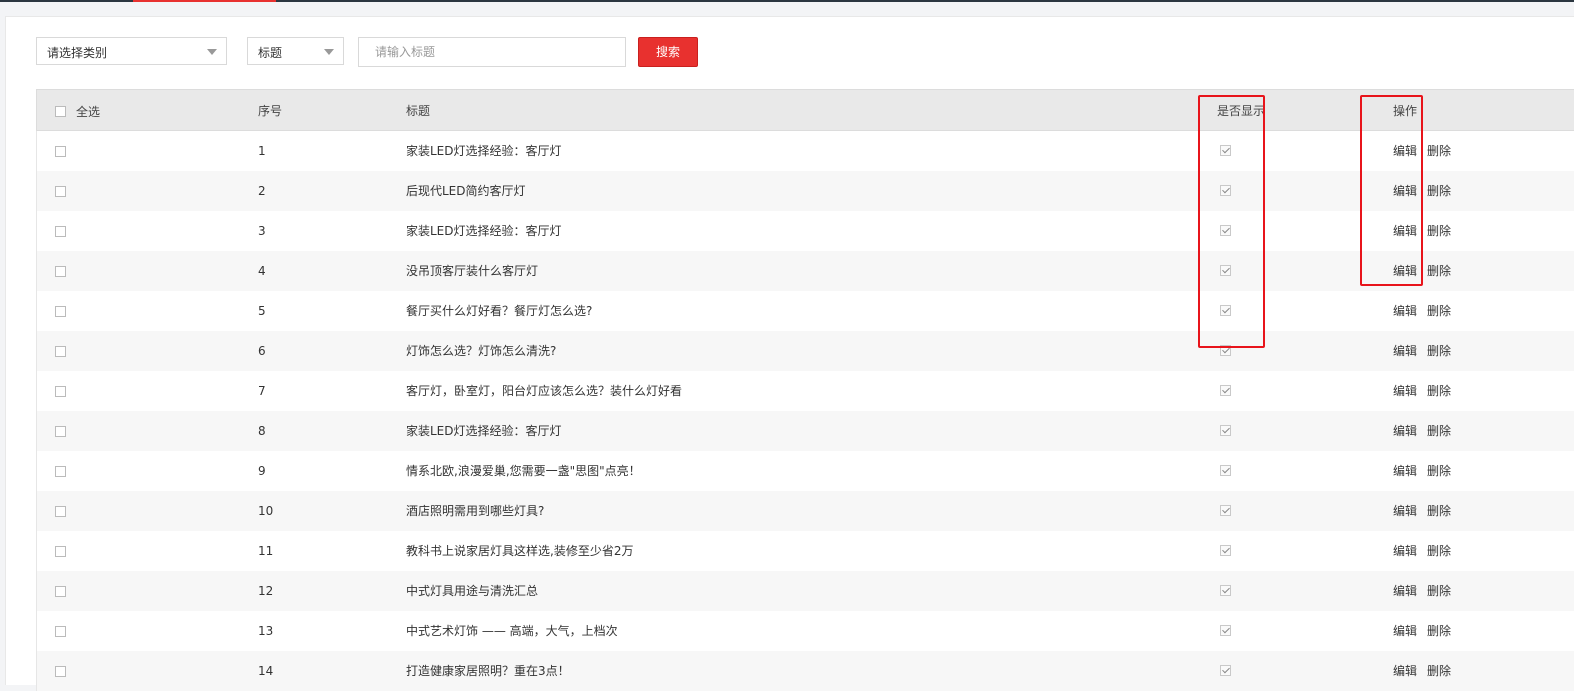  What do you see at coordinates (492, 52) in the screenshot?
I see `title-search-input` at bounding box center [492, 52].